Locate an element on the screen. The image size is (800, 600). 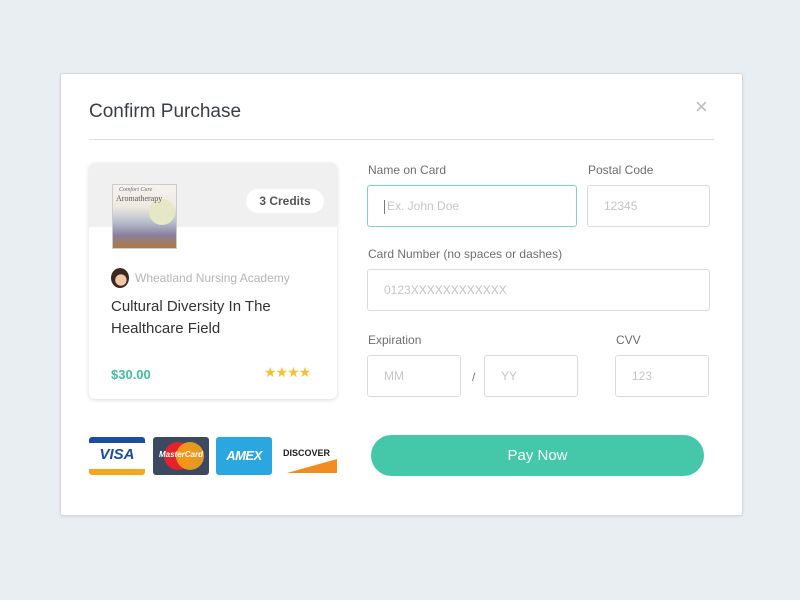
mastercard-logo: MasterCard is located at coordinates (181, 456).